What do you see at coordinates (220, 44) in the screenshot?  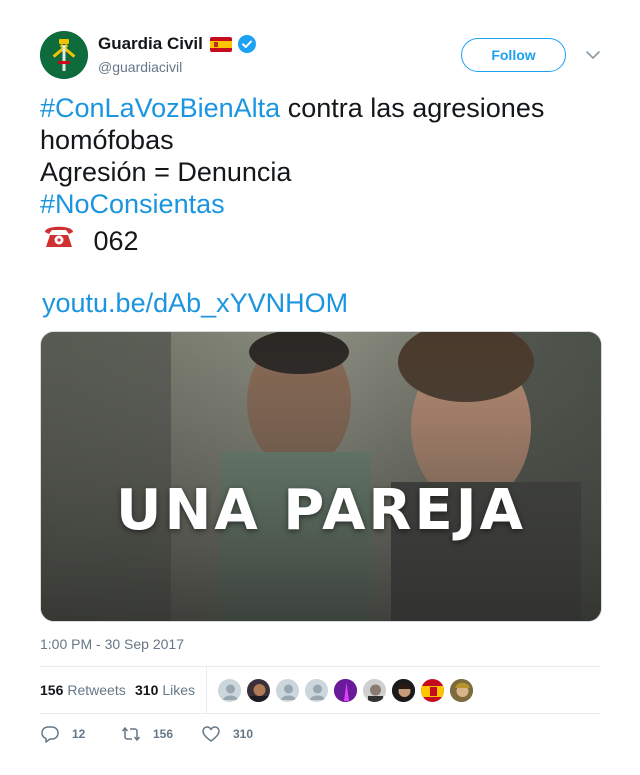 I see `spain-flag-icon` at bounding box center [220, 44].